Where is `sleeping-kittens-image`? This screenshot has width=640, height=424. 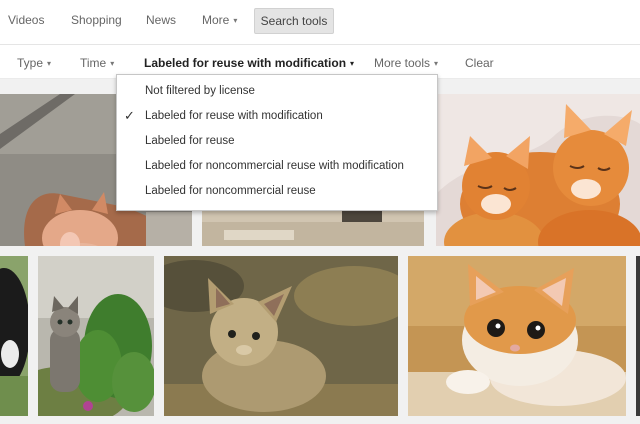 sleeping-kittens-image is located at coordinates (538, 170).